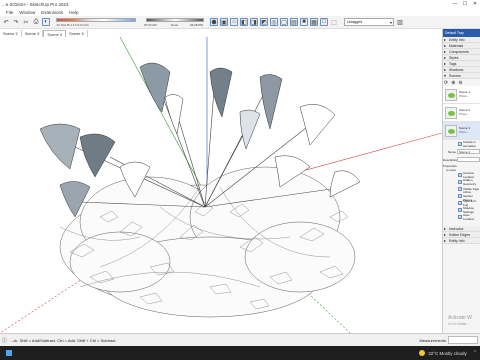  I want to click on shadow-time-end: 04:28 PM, so click(196, 24).